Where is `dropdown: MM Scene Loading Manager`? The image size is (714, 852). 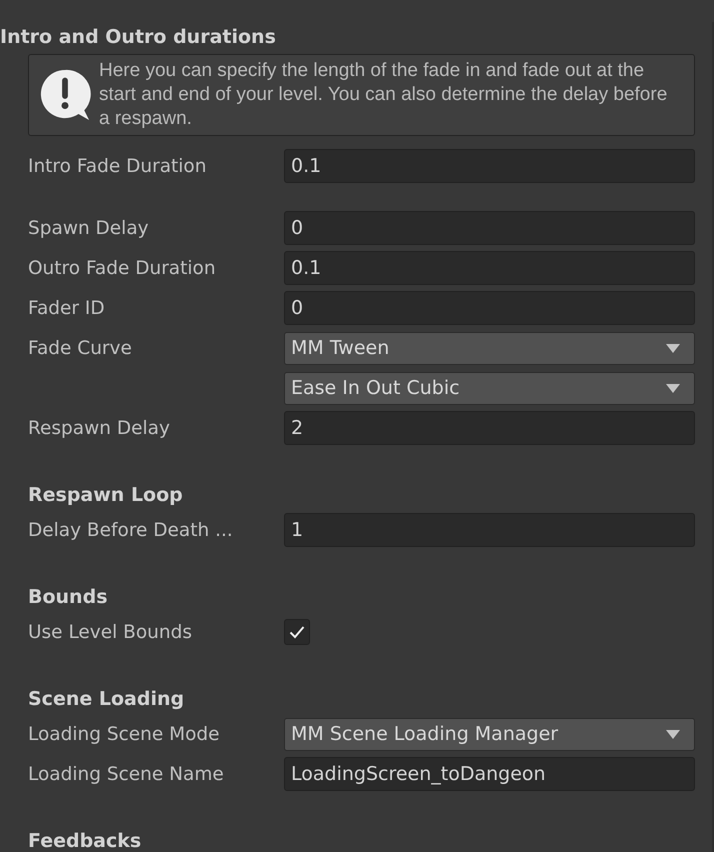 dropdown: MM Scene Loading Manager is located at coordinates (489, 734).